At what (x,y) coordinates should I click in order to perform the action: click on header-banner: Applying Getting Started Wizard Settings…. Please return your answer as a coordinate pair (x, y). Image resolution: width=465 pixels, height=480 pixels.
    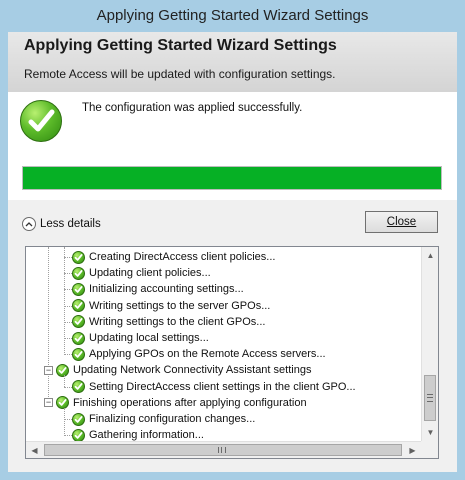
    Looking at the image, I should click on (232, 62).